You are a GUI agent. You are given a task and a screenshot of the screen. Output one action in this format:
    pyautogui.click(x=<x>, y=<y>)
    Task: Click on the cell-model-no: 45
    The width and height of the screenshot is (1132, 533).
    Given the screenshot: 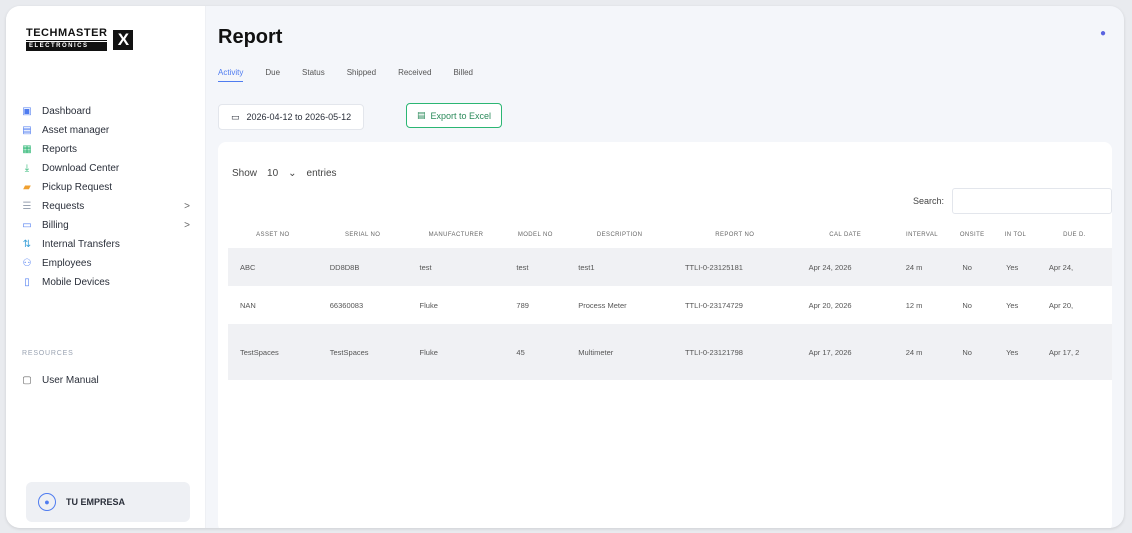 What is the action you would take?
    pyautogui.click(x=535, y=352)
    